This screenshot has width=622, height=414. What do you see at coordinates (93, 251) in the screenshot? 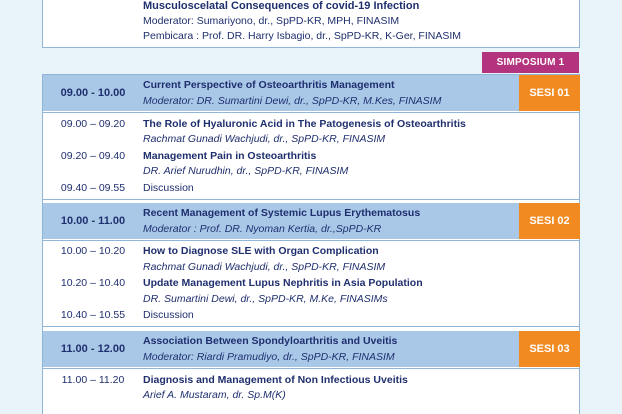
I see `talk-time: 10.00 – 10.20` at bounding box center [93, 251].